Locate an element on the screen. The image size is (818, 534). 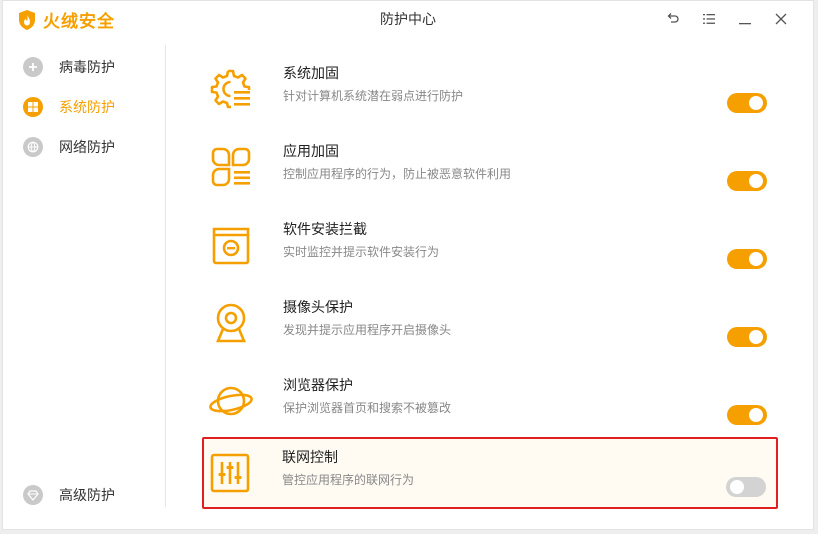
sidebar-item-label: 系统防护 is located at coordinates (87, 108).